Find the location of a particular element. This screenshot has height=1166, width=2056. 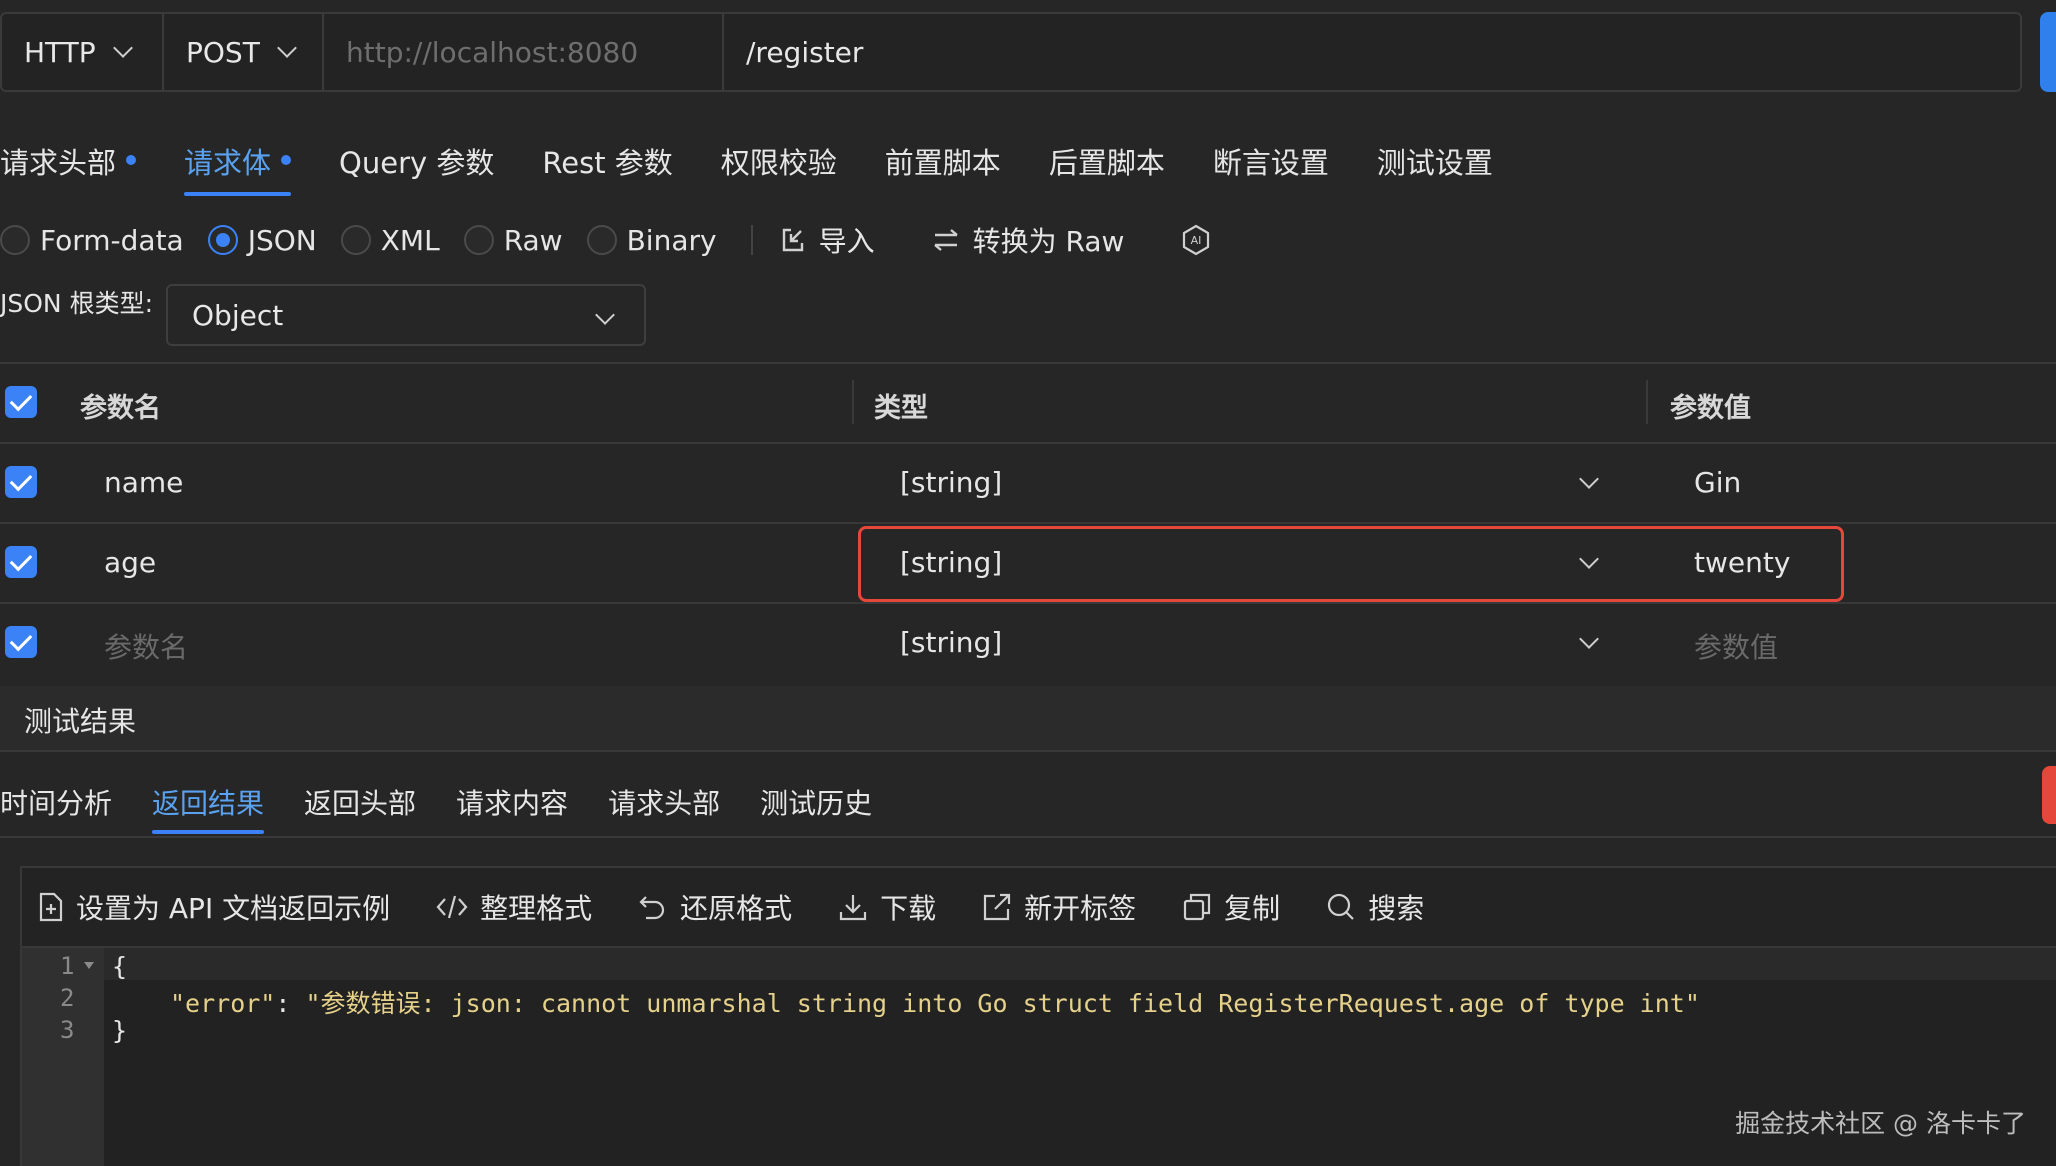

convert-icon is located at coordinates (945, 240).